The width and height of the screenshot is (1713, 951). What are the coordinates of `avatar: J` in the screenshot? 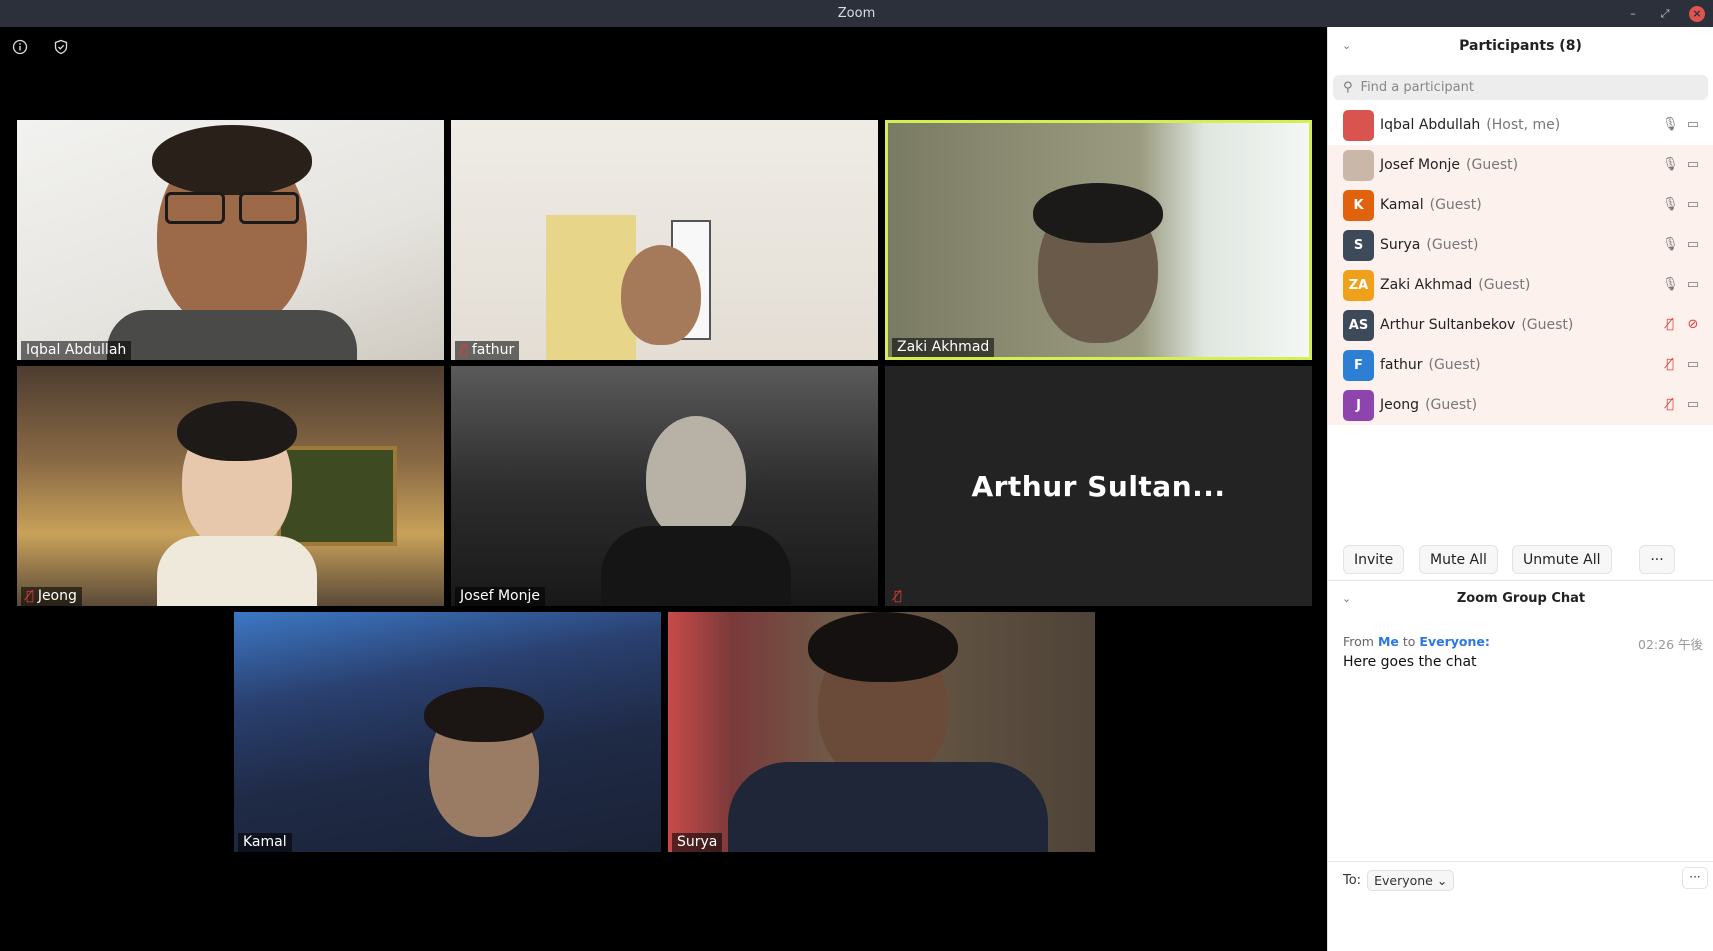 It's located at (1358, 405).